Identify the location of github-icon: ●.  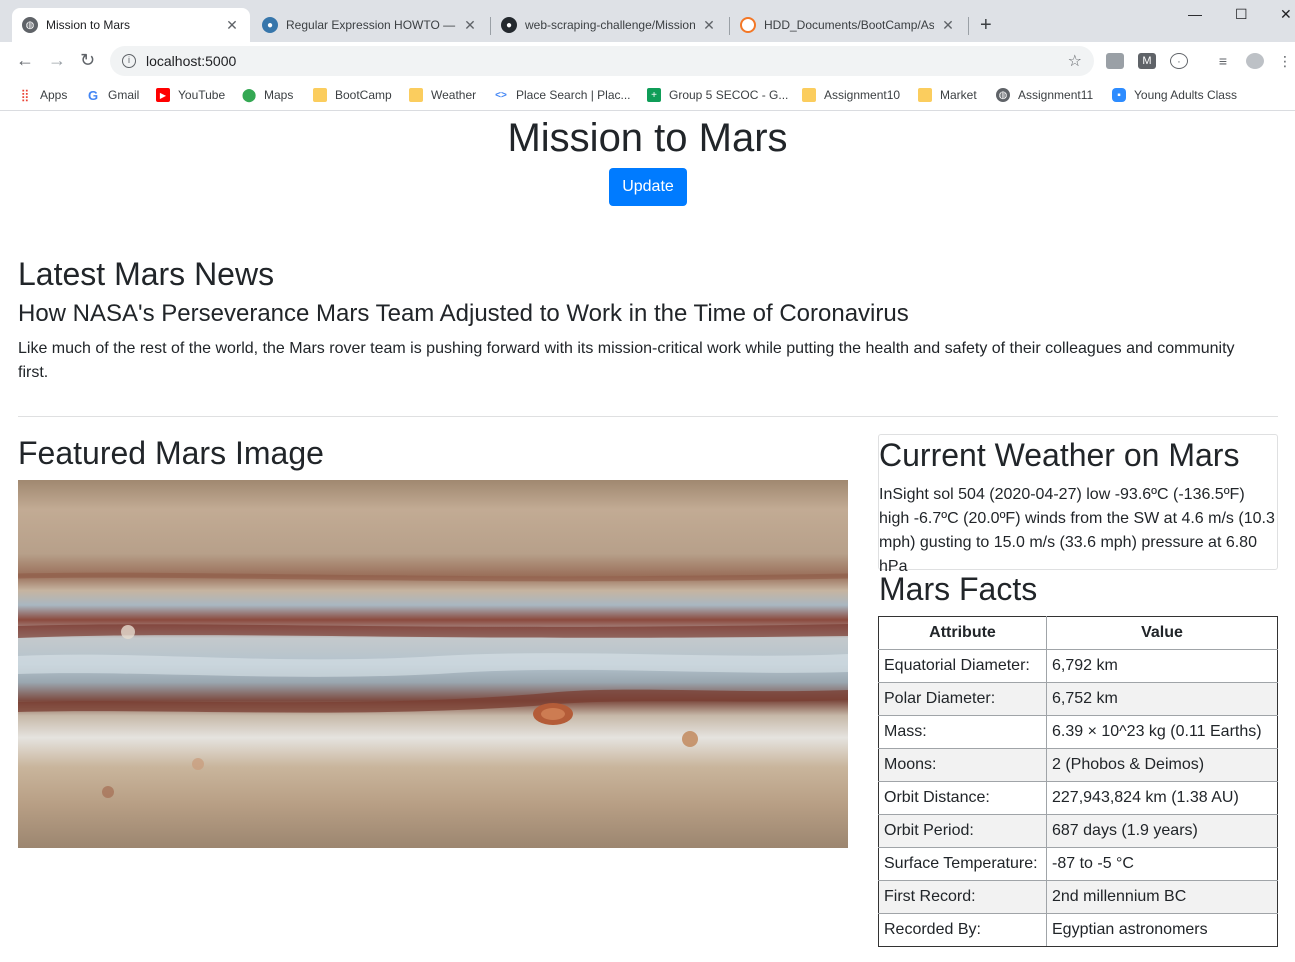
(509, 25).